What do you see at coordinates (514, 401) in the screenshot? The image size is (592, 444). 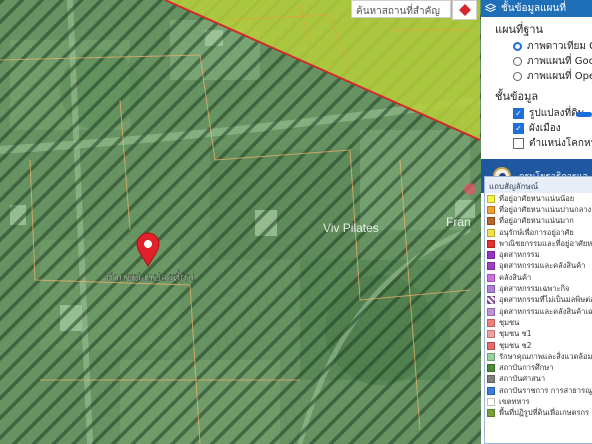 I see `legend-label: เขตทหาร` at bounding box center [514, 401].